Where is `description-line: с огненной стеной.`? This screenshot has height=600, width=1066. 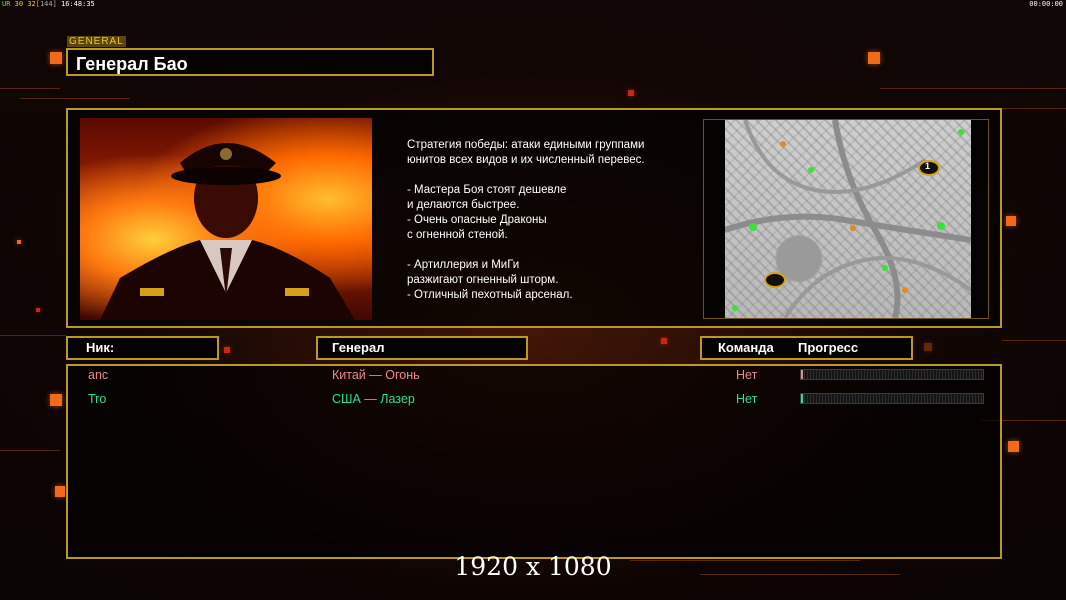 description-line: с огненной стеной. is located at coordinates (457, 235).